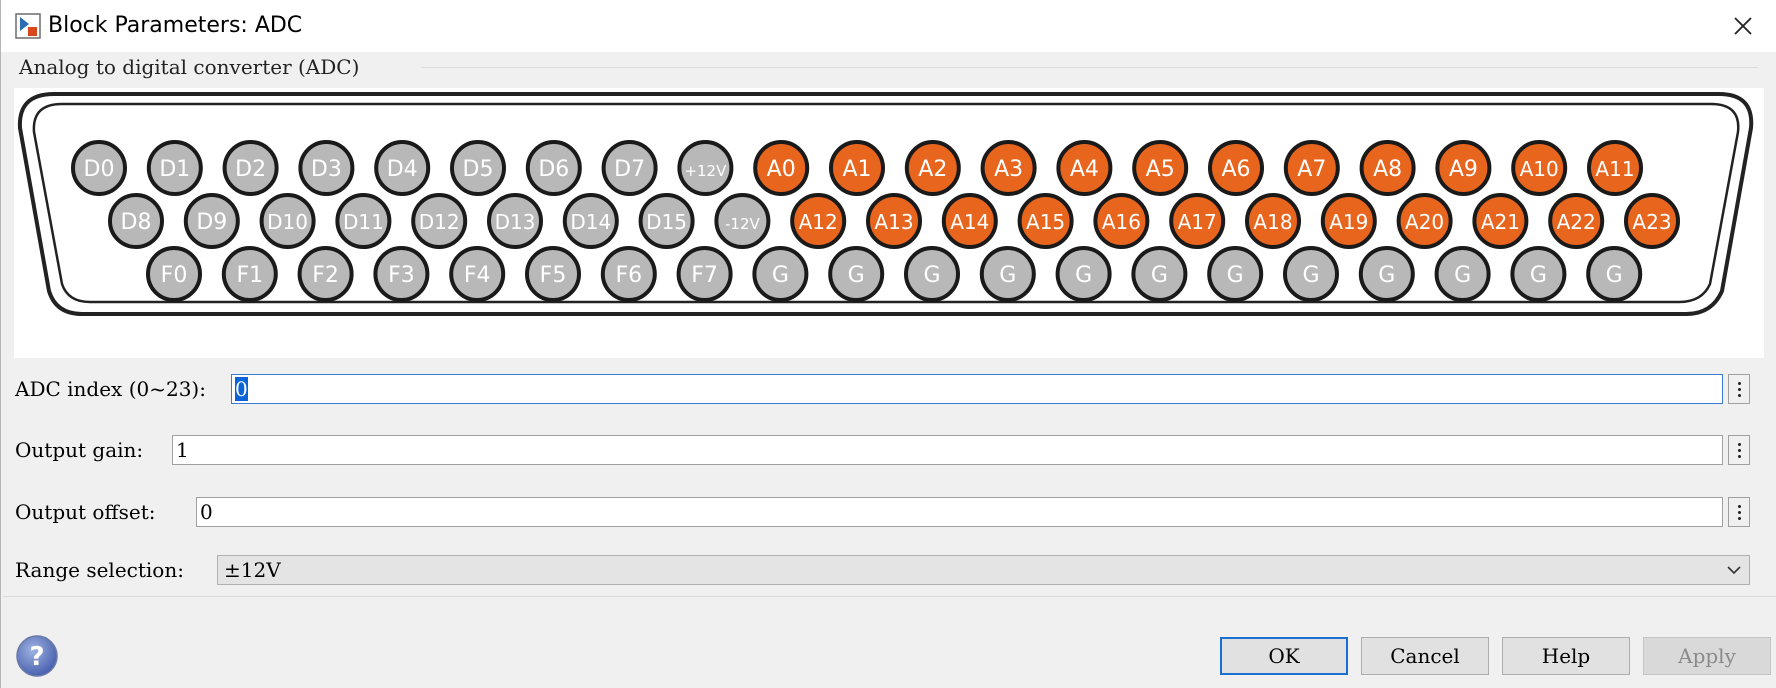 The image size is (1776, 688). I want to click on connector-pin-label: A16, so click(1121, 222).